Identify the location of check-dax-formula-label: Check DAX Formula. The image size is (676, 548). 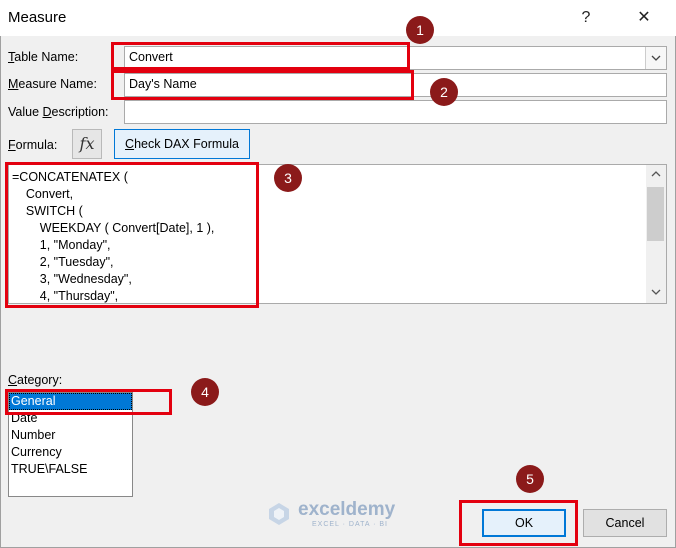
(182, 144).